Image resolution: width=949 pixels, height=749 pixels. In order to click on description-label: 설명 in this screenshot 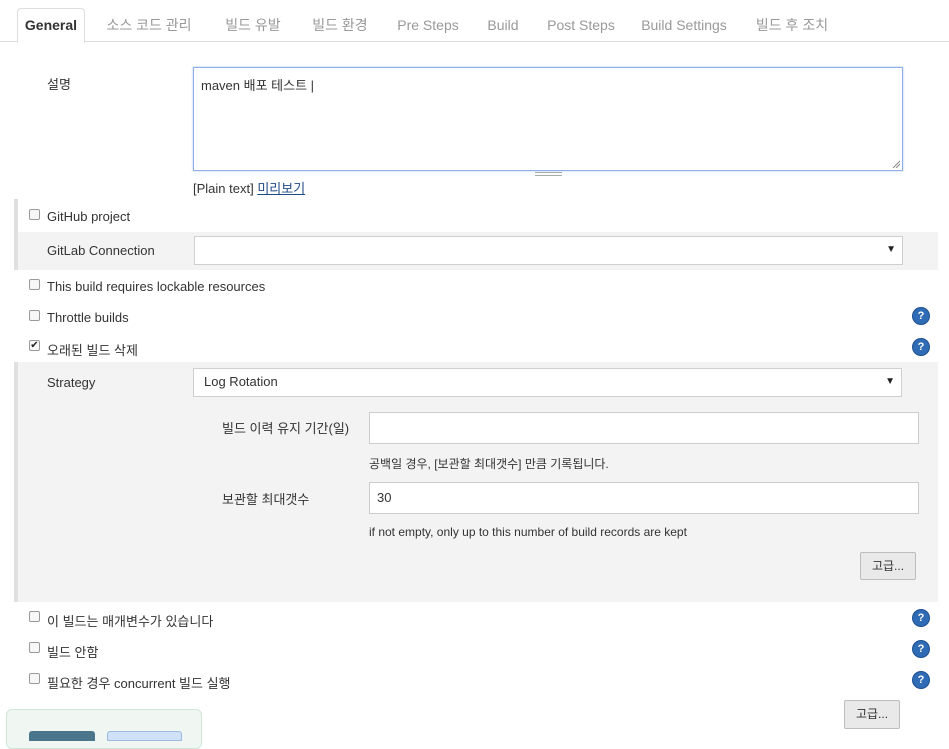, I will do `click(59, 84)`.